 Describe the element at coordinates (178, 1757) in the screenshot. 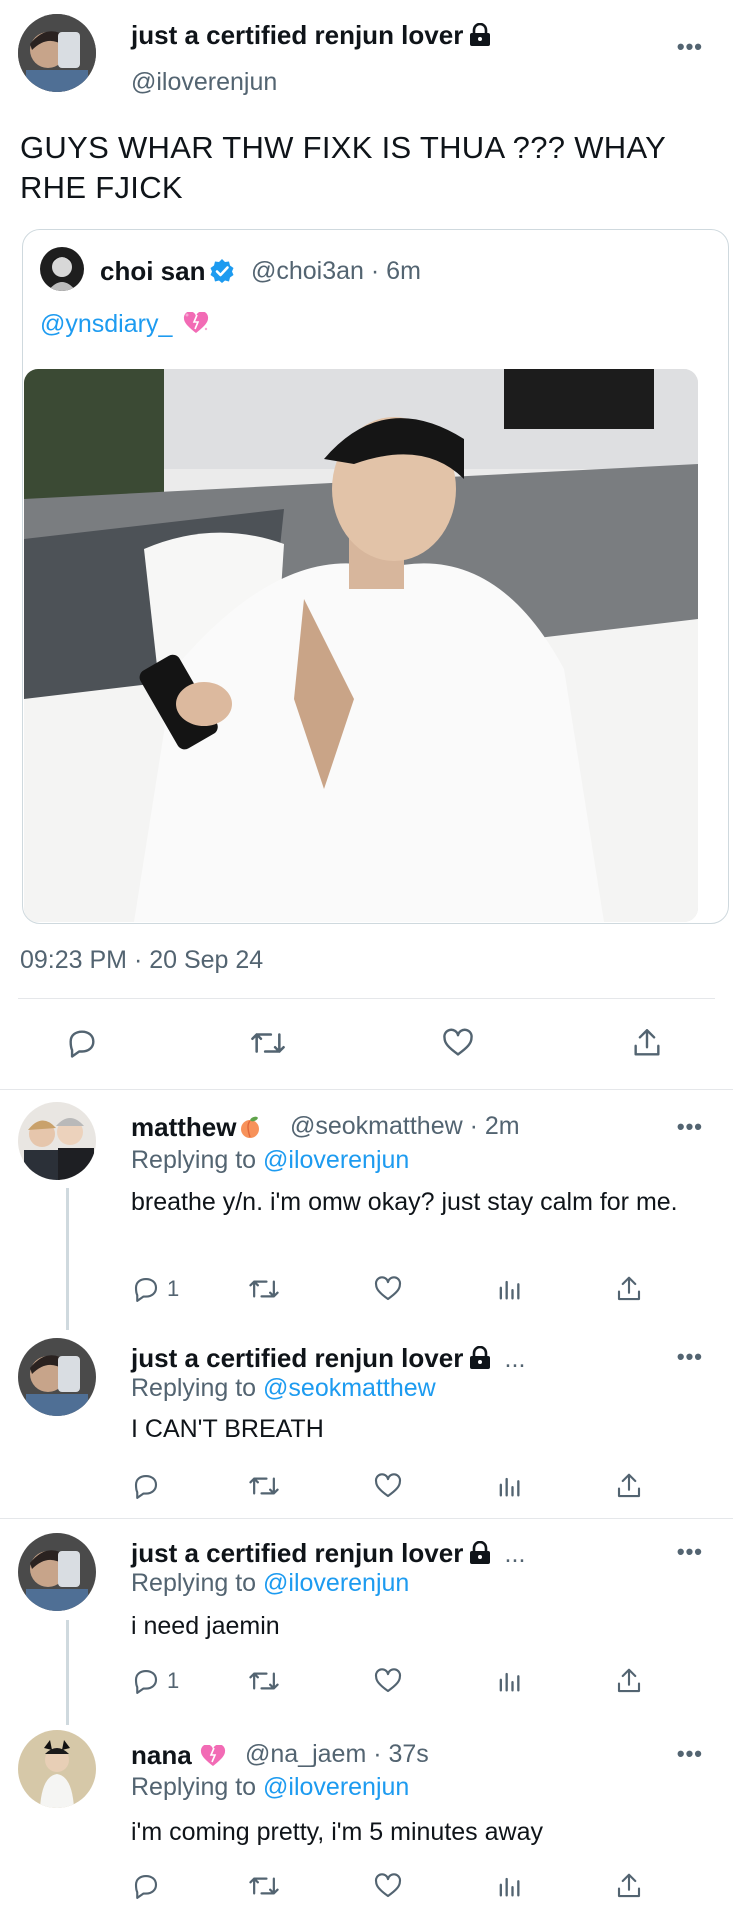

I see `reply-author: nana` at that location.